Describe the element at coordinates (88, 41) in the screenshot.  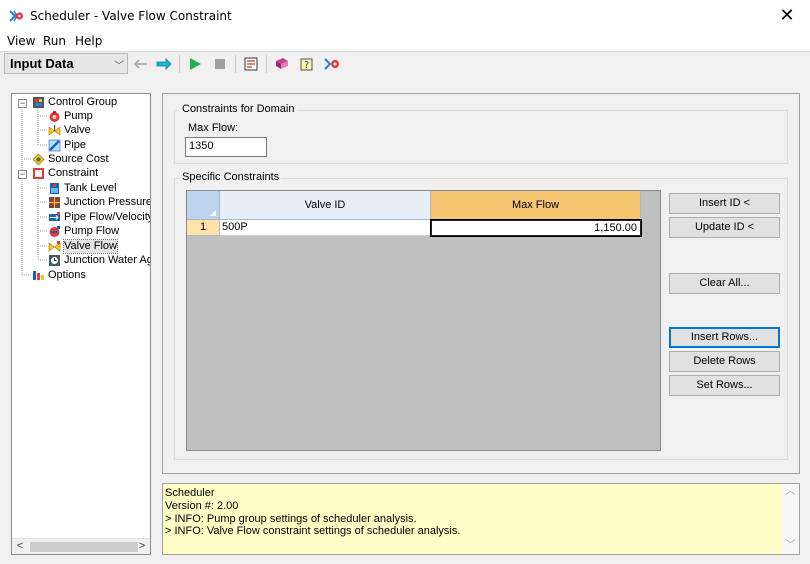
I see `menu-help: Help` at that location.